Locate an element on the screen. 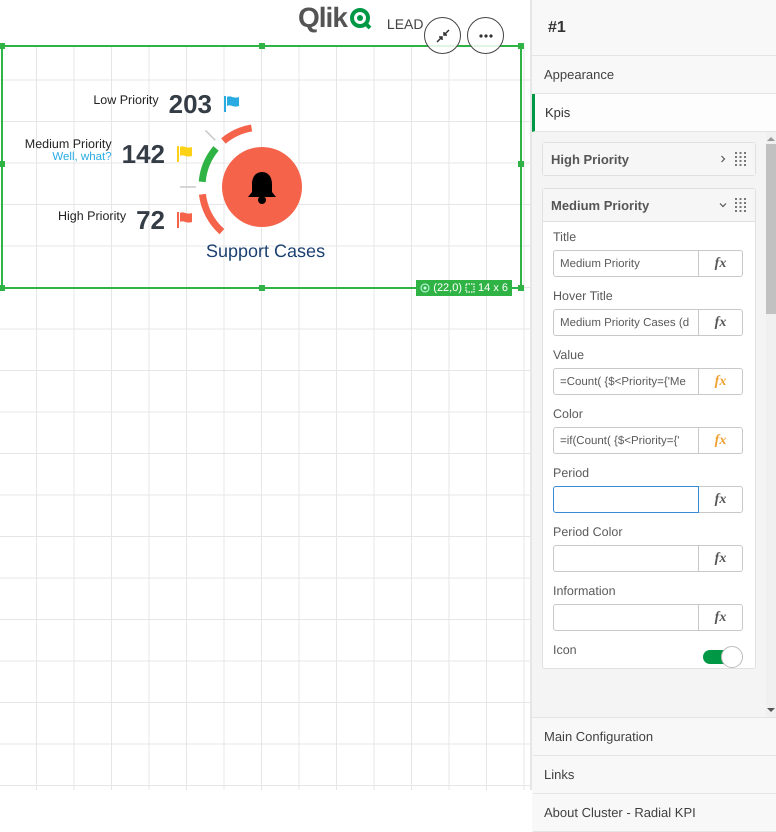 Image resolution: width=776 pixels, height=832 pixels. kpi-value: 203 is located at coordinates (190, 104).